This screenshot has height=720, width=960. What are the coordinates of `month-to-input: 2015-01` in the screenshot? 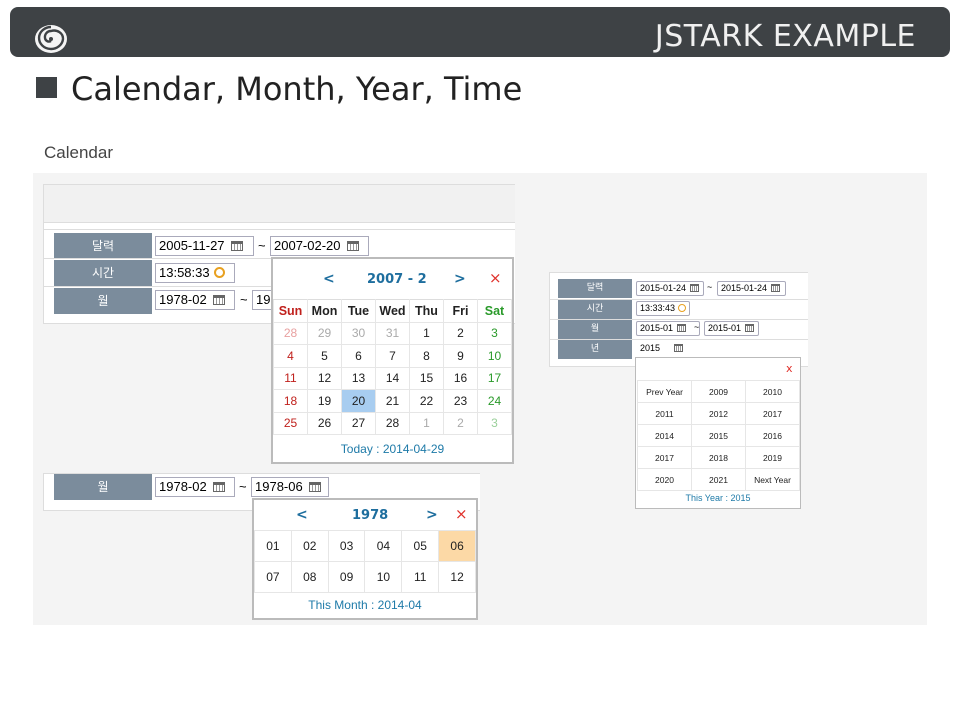 It's located at (731, 328).